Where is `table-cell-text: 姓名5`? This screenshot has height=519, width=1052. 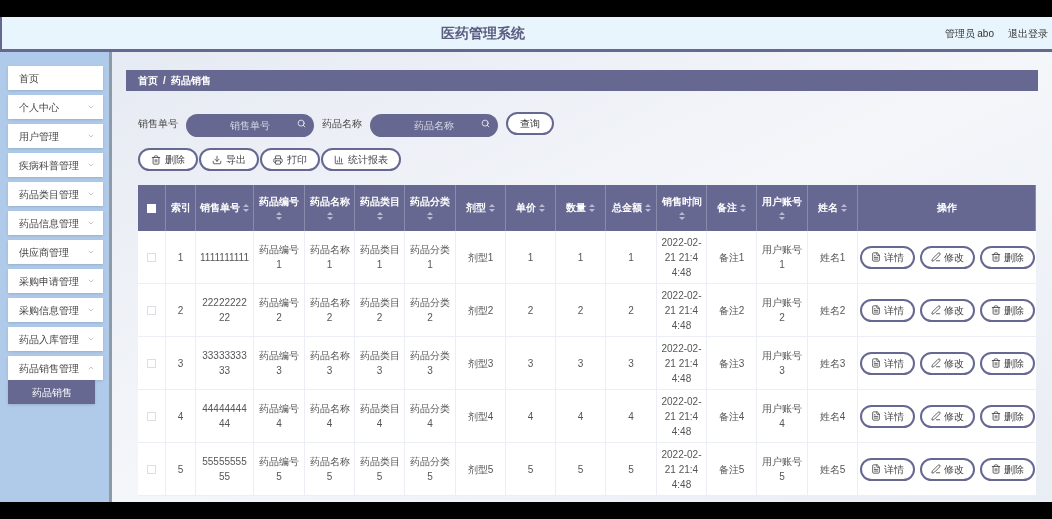 table-cell-text: 姓名5 is located at coordinates (832, 469).